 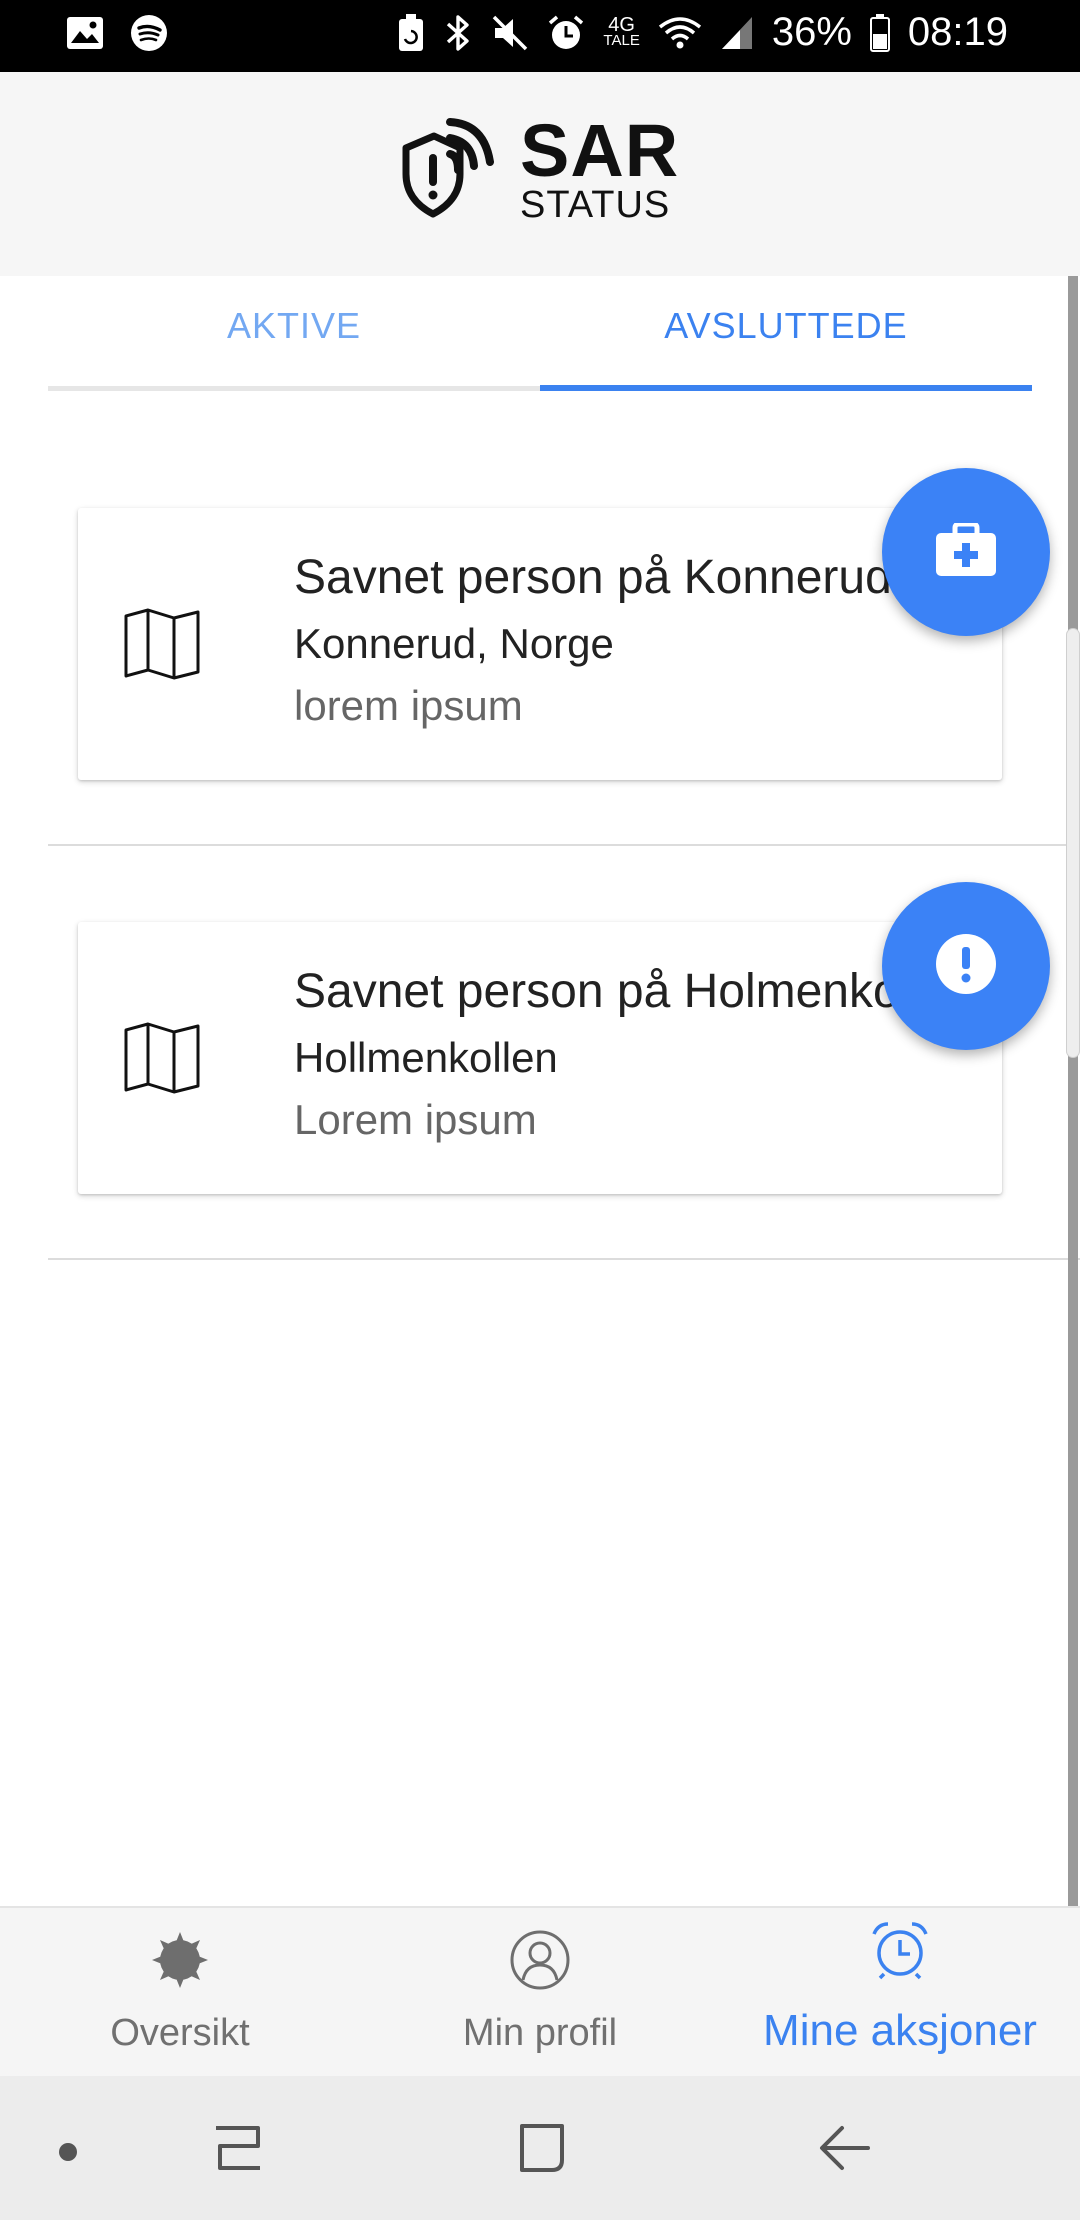 I want to click on gallery-icon, so click(x=85, y=33).